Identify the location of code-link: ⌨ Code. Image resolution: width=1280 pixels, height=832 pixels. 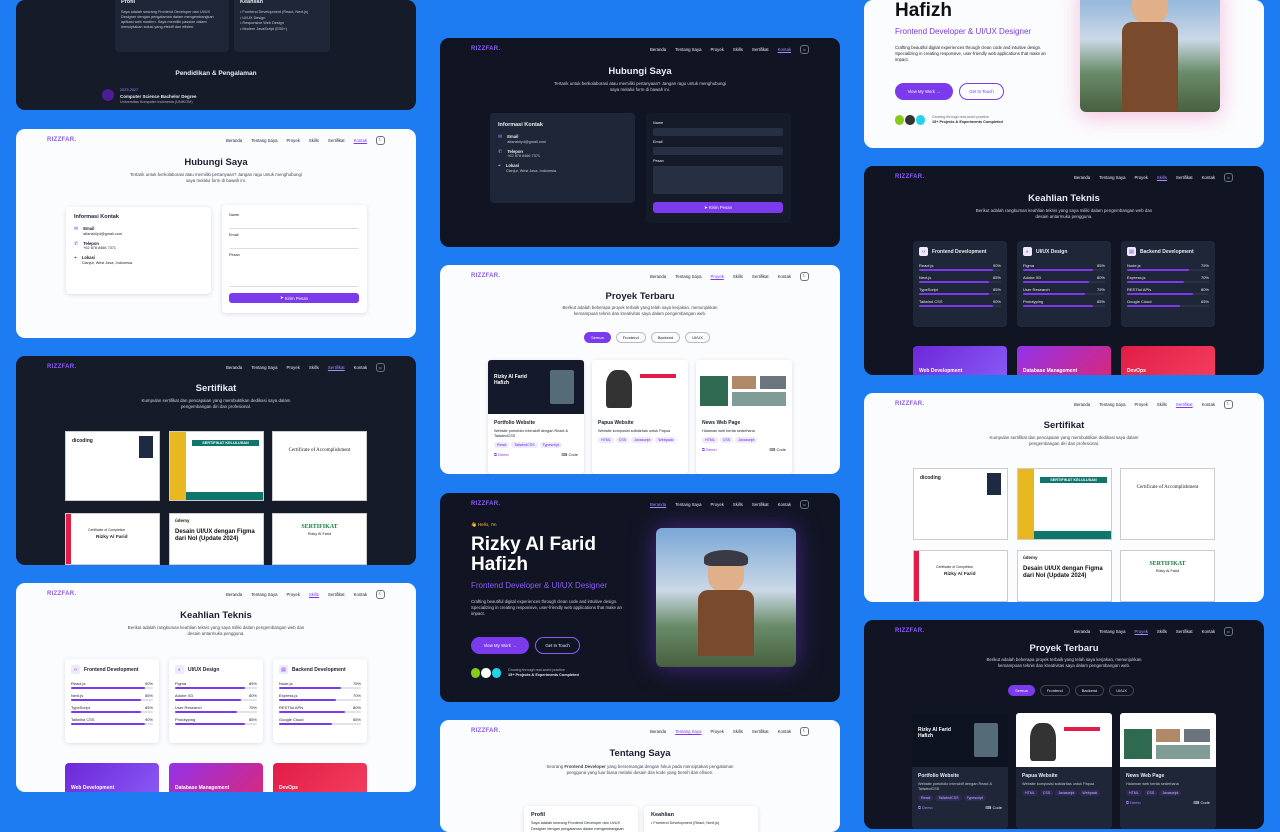
(778, 449).